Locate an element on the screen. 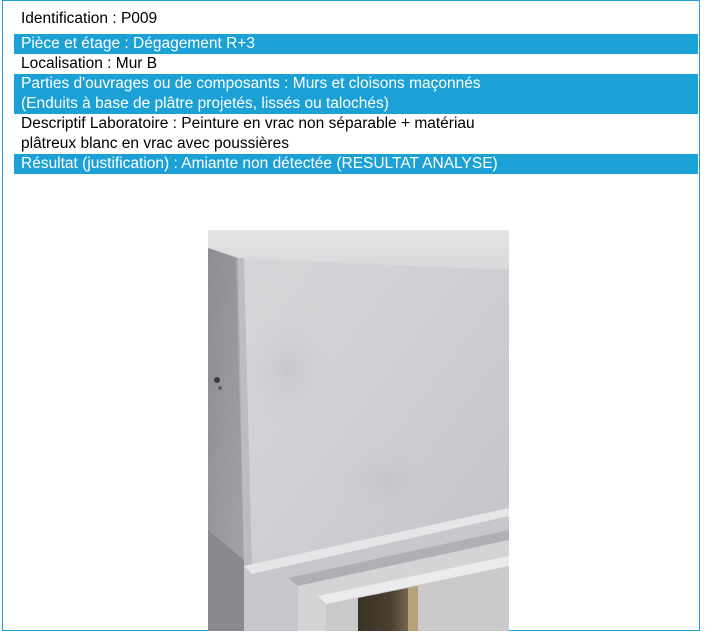 The image size is (705, 632). piece-etage-row: Pièce et étage : Dégagement R+3 is located at coordinates (356, 44).